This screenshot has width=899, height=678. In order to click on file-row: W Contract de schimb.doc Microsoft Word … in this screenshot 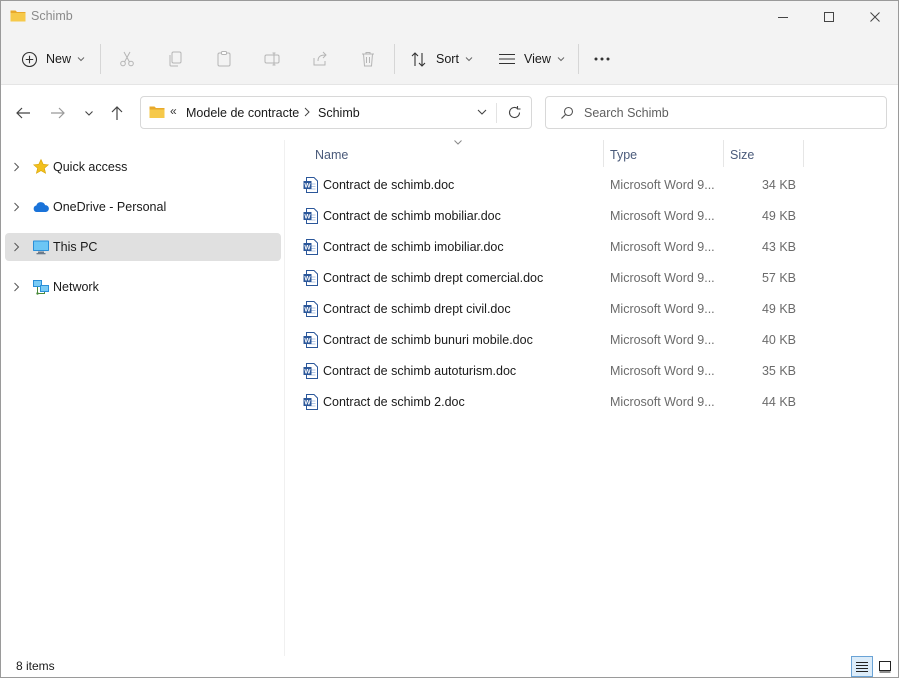, I will do `click(550, 185)`.